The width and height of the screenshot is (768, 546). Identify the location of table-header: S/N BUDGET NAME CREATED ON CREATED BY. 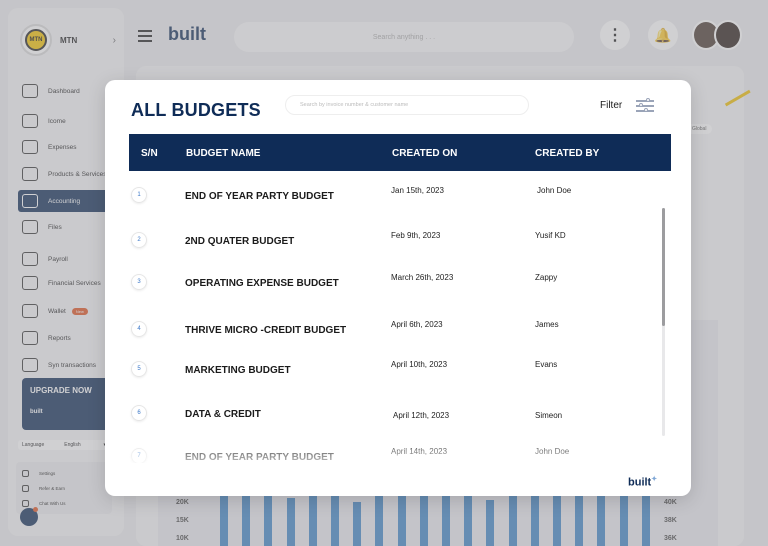
(400, 152).